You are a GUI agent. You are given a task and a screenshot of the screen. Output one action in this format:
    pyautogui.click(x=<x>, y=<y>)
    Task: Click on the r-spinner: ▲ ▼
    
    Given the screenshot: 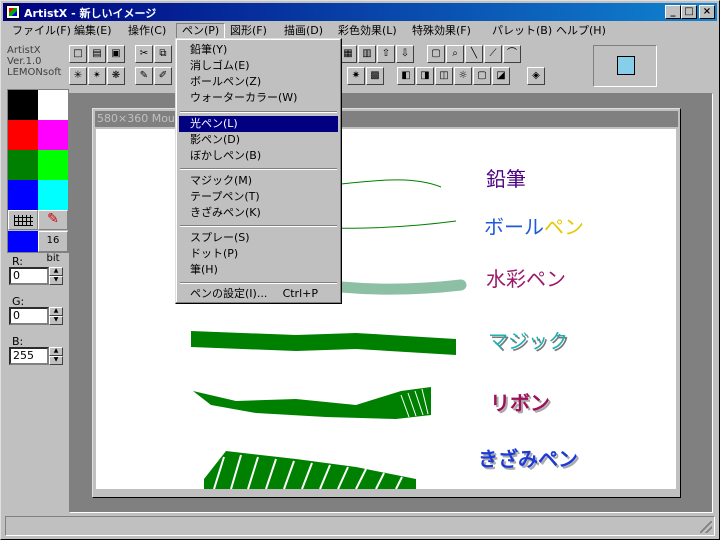 What is the action you would take?
    pyautogui.click(x=56, y=276)
    